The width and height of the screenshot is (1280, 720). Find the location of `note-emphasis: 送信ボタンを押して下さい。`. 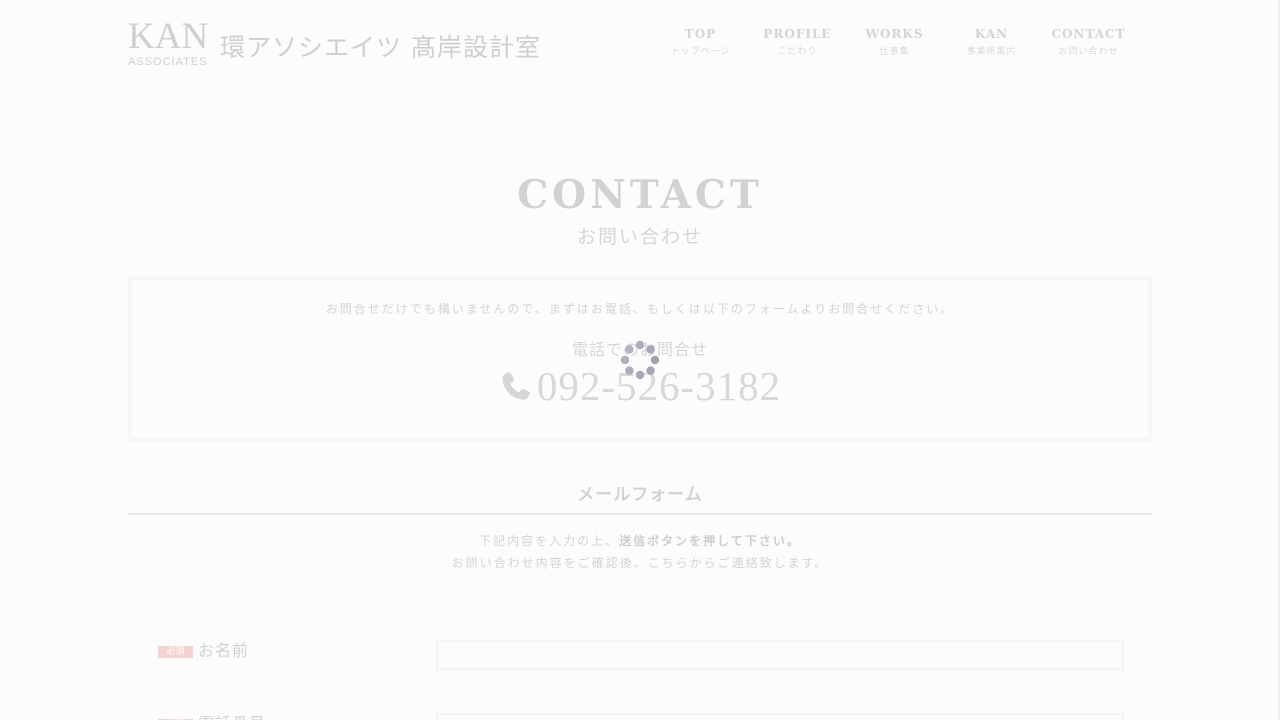

note-emphasis: 送信ボタンを押して下さい。 is located at coordinates (710, 541).